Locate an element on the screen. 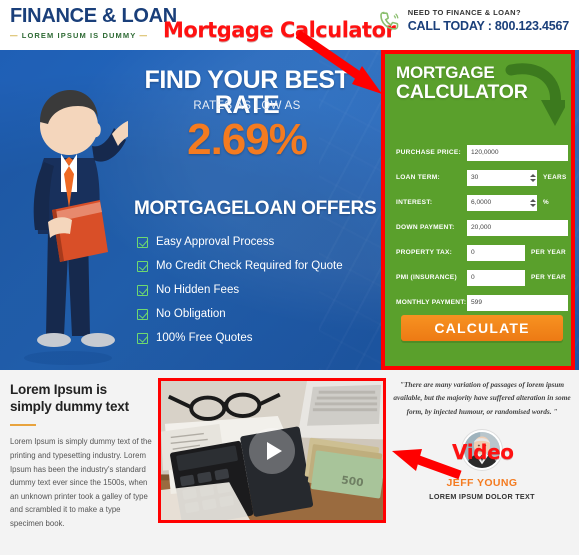 The image size is (579, 555). testimonial-role: LOREM IPSUM DOLOR TEXT is located at coordinates (482, 497).